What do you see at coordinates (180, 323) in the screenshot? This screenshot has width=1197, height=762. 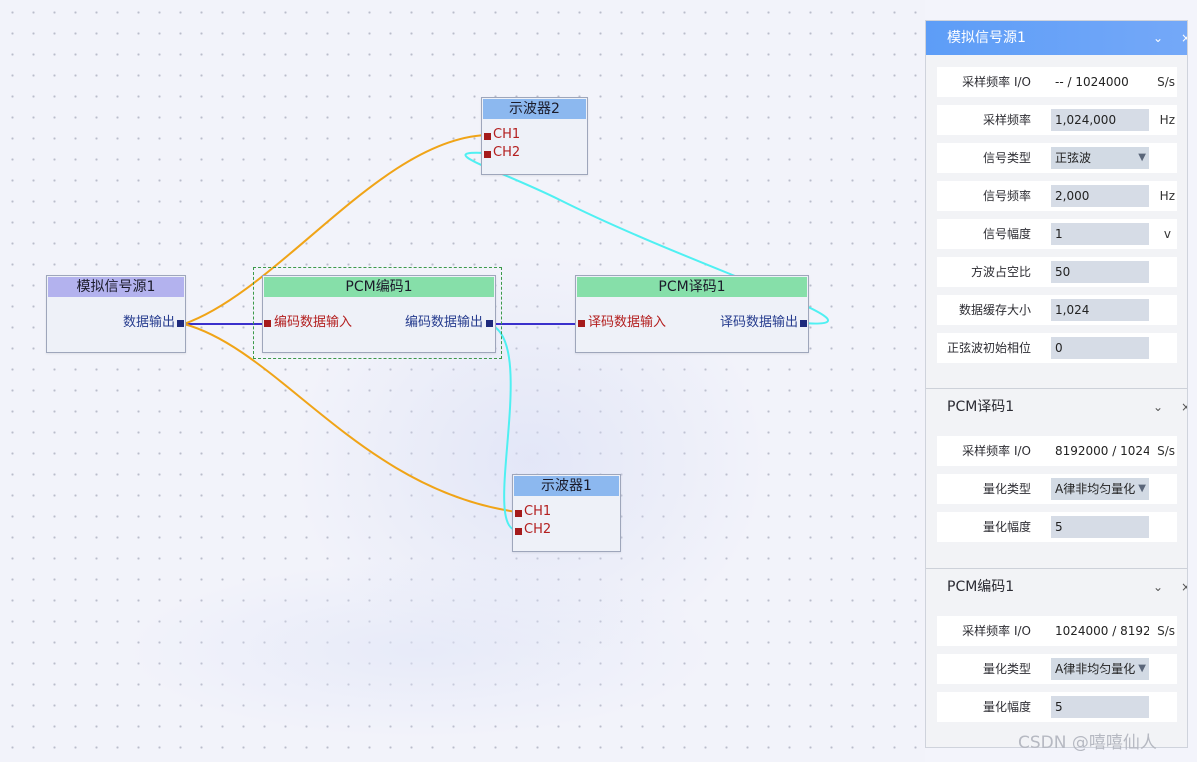 I see `source-output-port` at bounding box center [180, 323].